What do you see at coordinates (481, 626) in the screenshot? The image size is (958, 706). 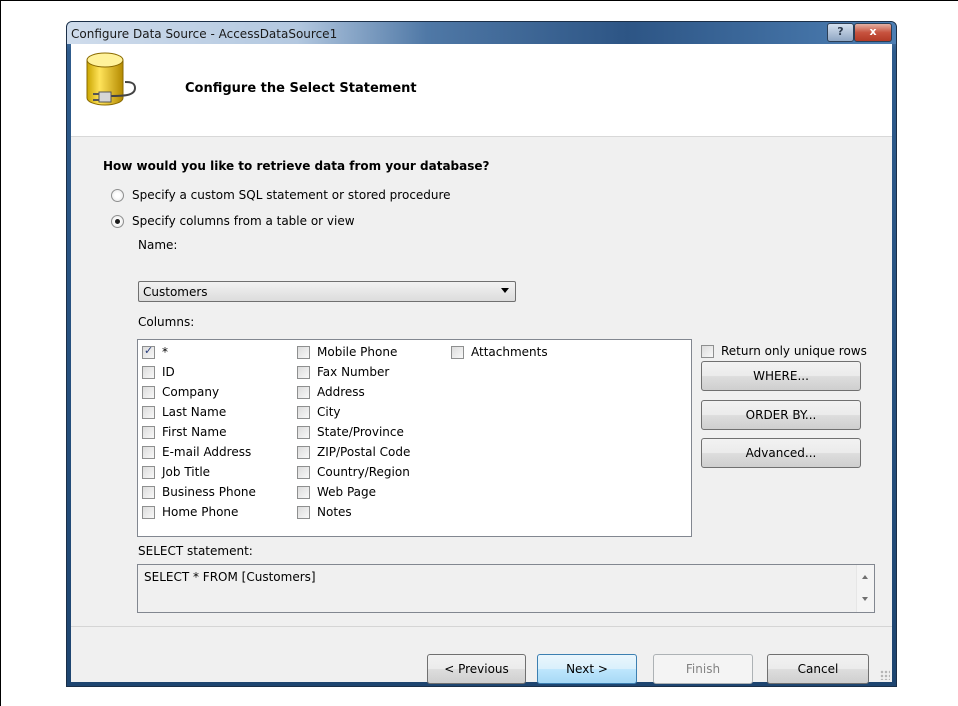 I see `footer-separator` at bounding box center [481, 626].